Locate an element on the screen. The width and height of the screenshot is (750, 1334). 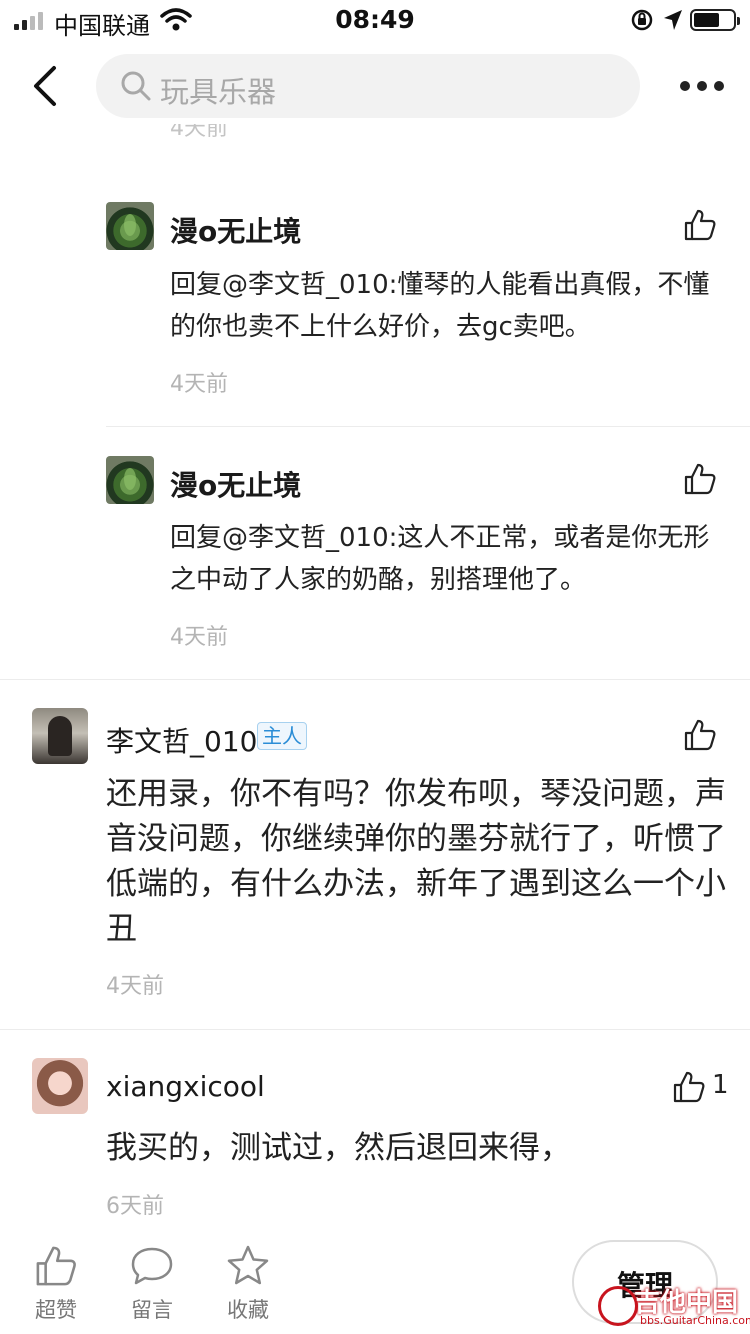
like-button: 超赞 is located at coordinates (56, 1284).